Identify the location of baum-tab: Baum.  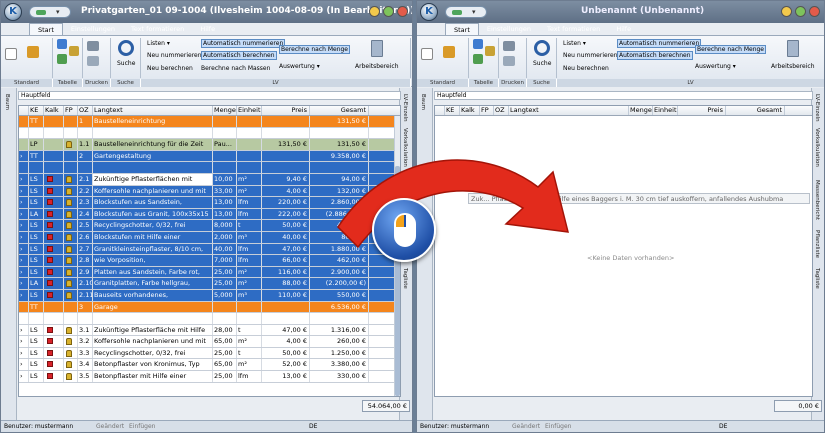
(7, 102).